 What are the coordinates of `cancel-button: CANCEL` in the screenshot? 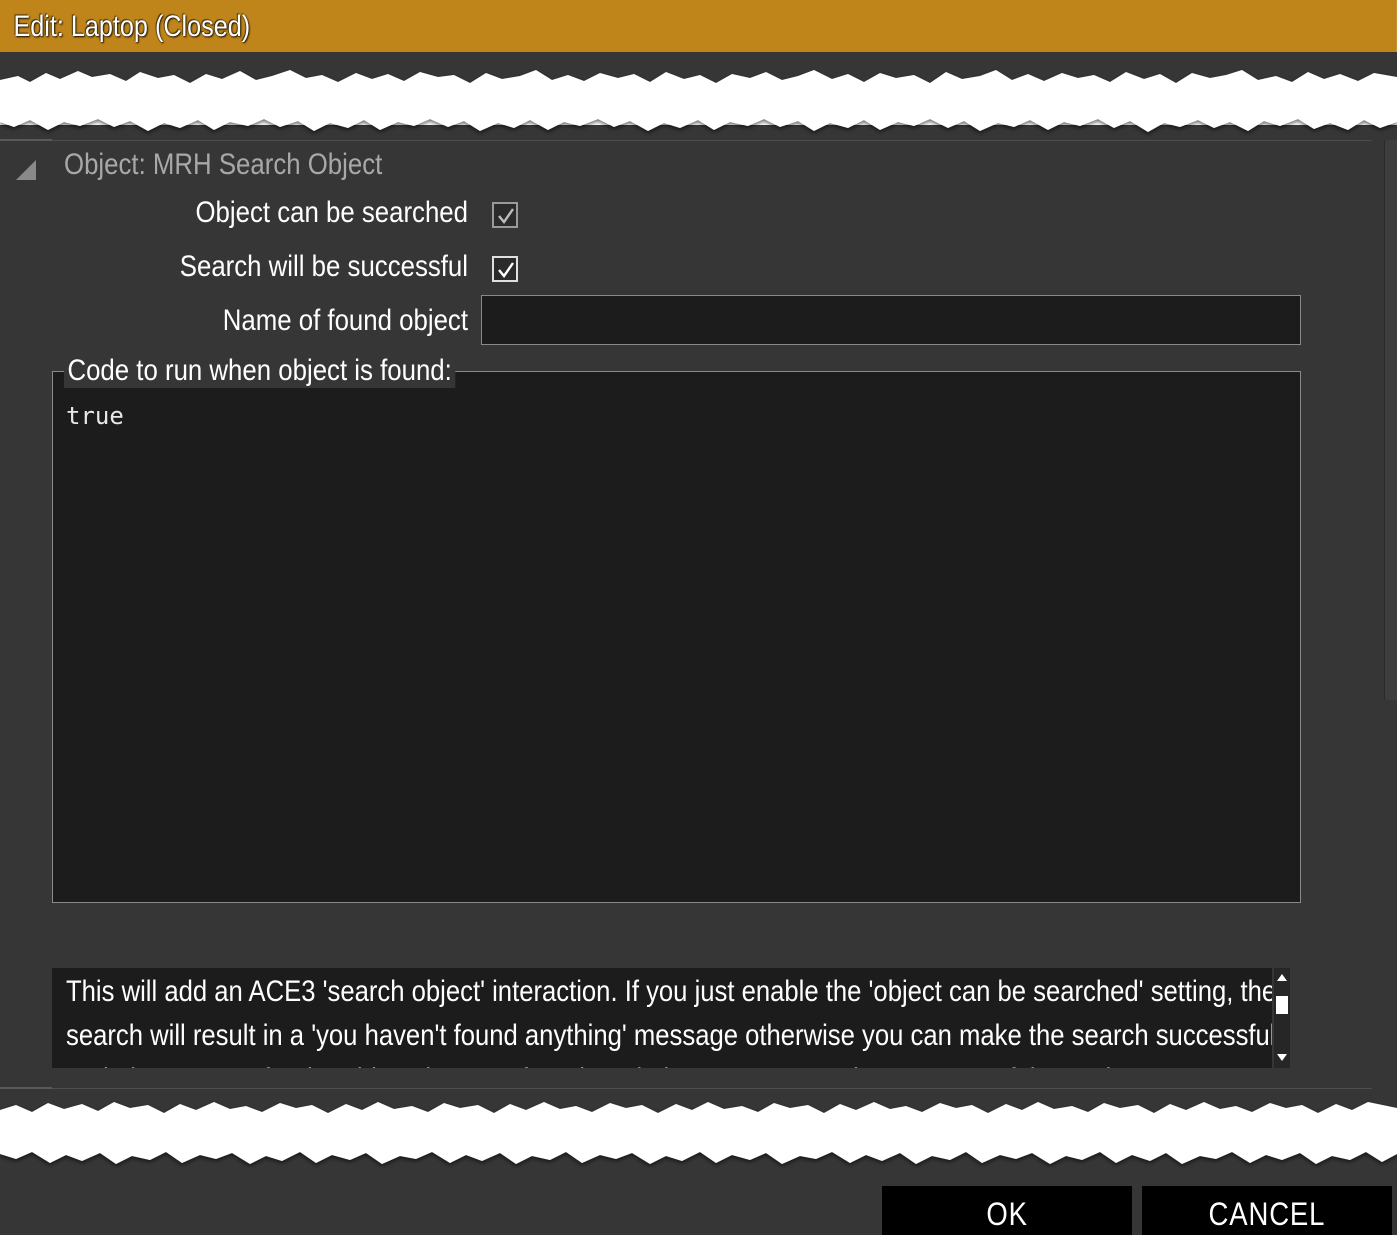 It's located at (1267, 1210).